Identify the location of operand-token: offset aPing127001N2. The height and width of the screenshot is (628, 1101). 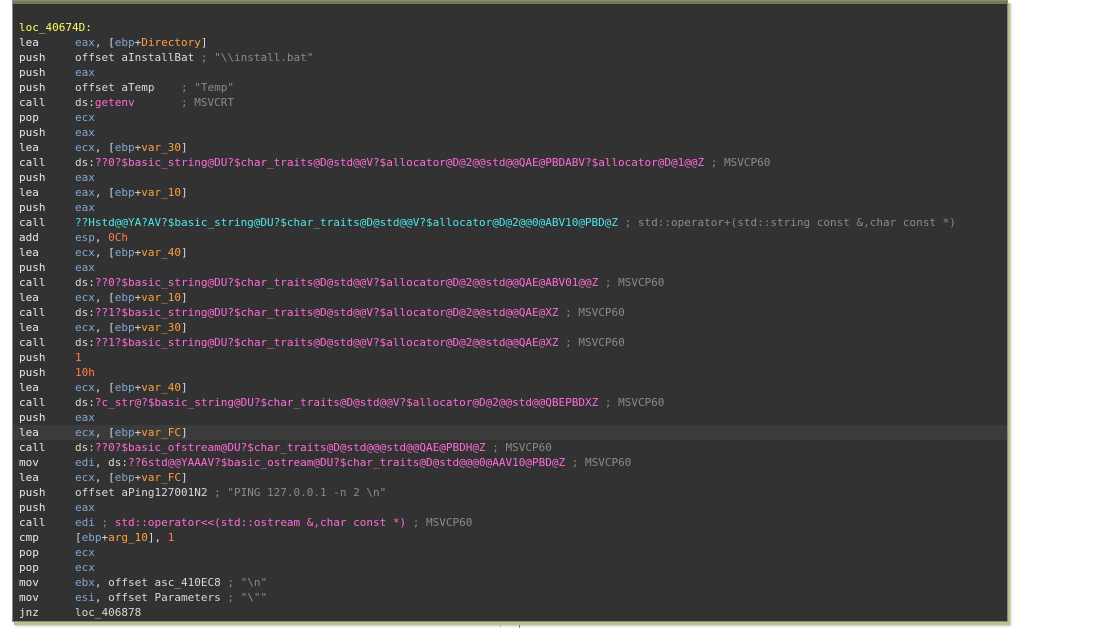
(145, 492).